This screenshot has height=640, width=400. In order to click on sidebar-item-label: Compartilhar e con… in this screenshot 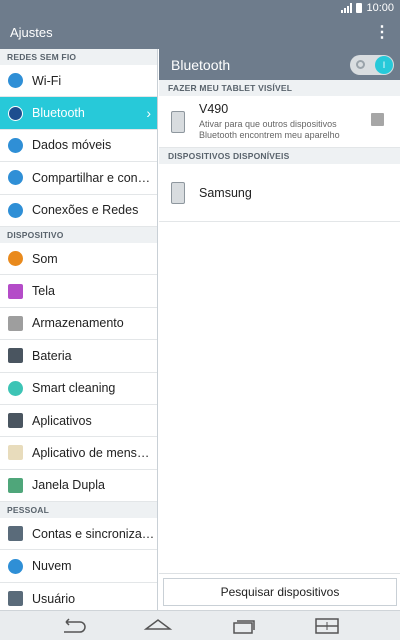, I will do `click(91, 177)`.